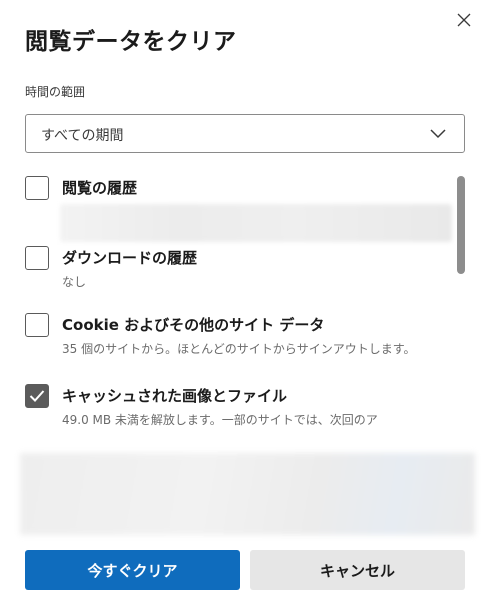 This screenshot has width=490, height=613. Describe the element at coordinates (438, 134) in the screenshot. I see `chevron-down-icon` at that location.